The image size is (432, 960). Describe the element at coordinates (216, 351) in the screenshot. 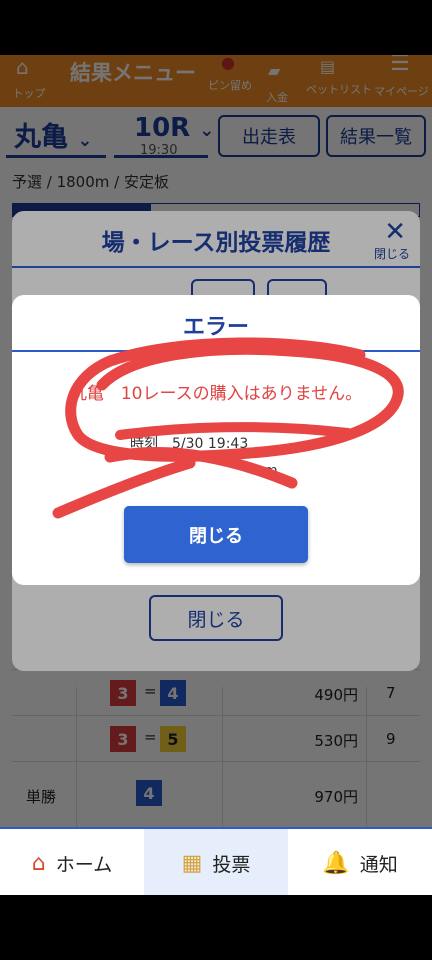

I see `error-dialog-divider` at that location.